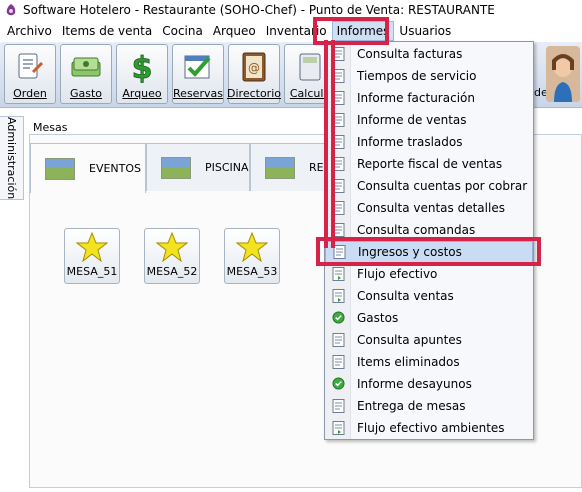 This screenshot has height=492, width=582. Describe the element at coordinates (363, 31) in the screenshot. I see `menu-informes: Informes` at that location.